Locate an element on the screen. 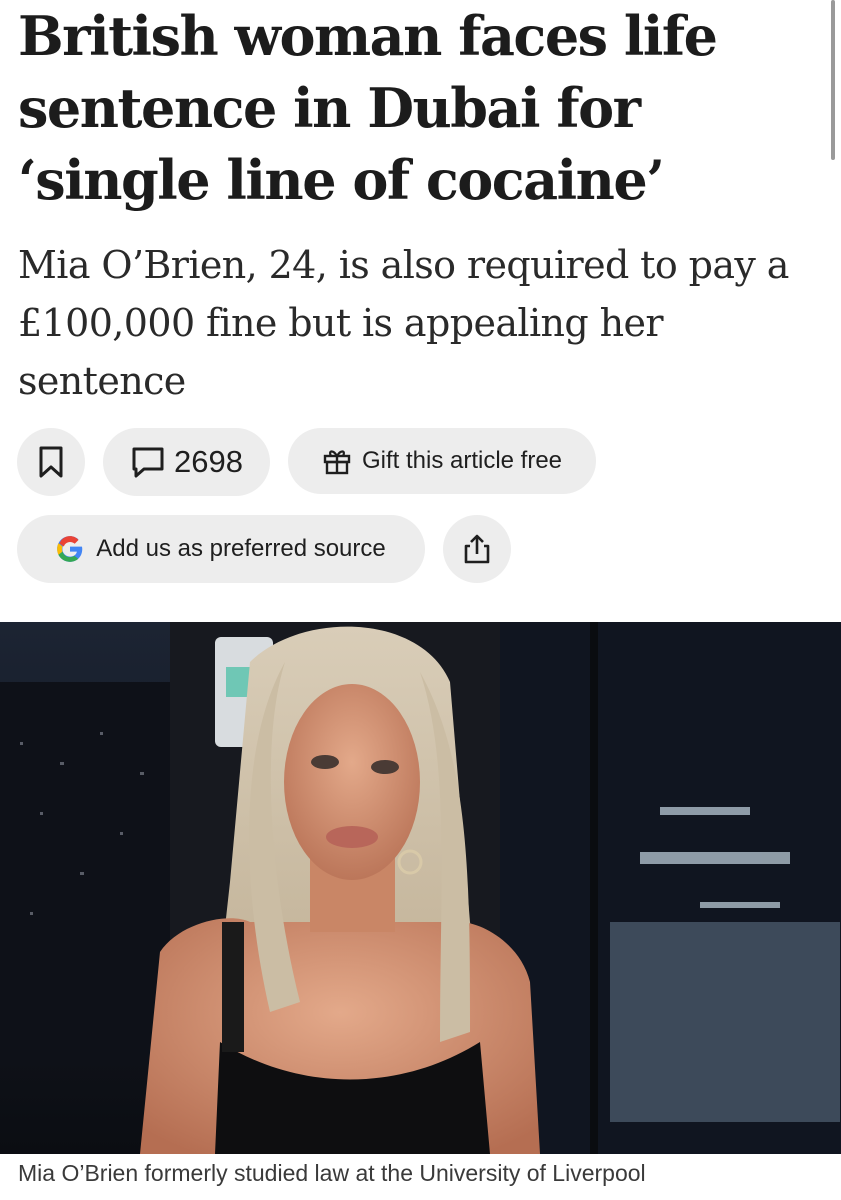 This screenshot has width=841, height=1200. share-icon is located at coordinates (477, 549).